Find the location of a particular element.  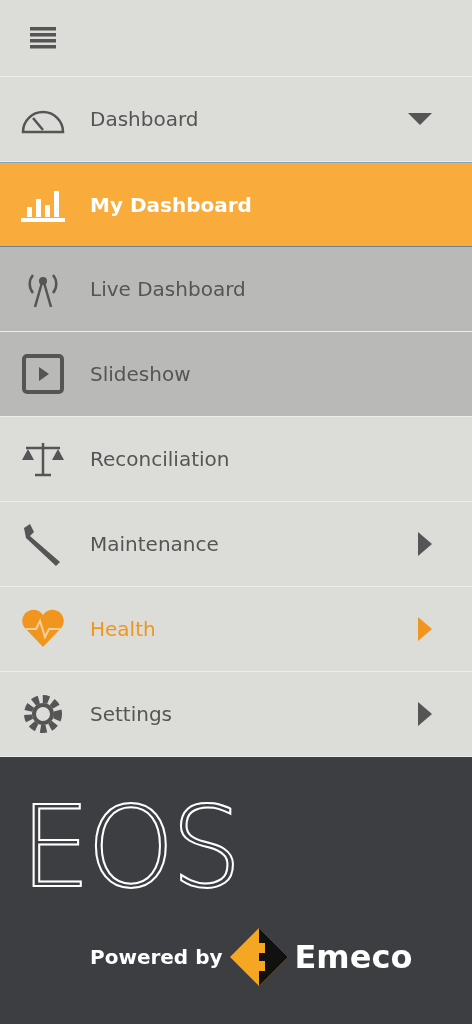

submenu-item: Live Dashboard is located at coordinates (236, 289).